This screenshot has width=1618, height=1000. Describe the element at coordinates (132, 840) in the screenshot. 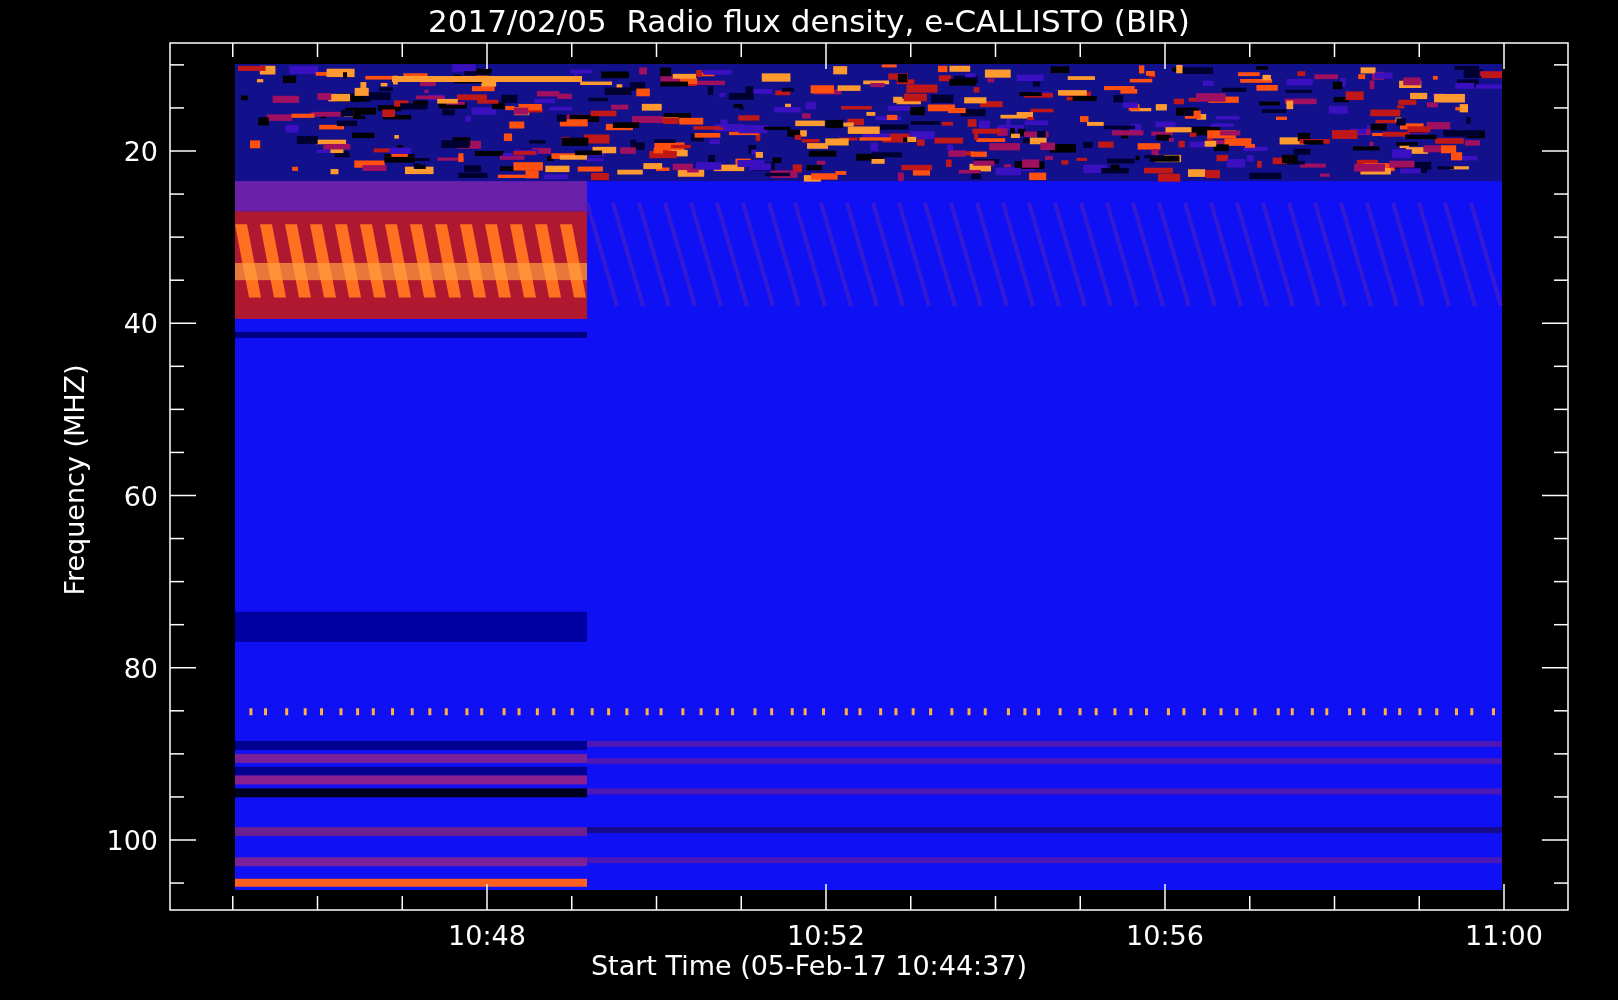

I see `y-tick-label: 100` at that location.